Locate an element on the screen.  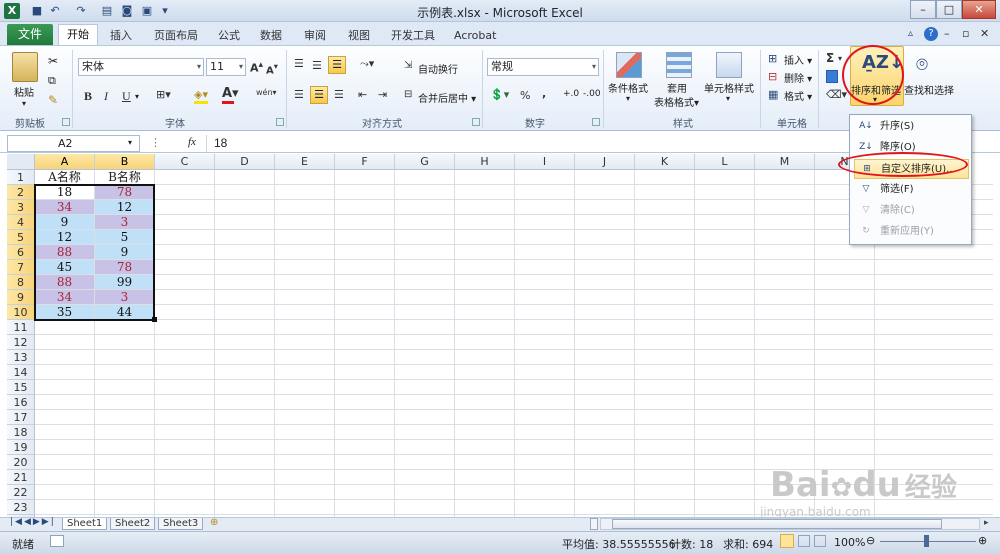
autosum-dropdown-icon: ▾ is located at coordinates (840, 58).